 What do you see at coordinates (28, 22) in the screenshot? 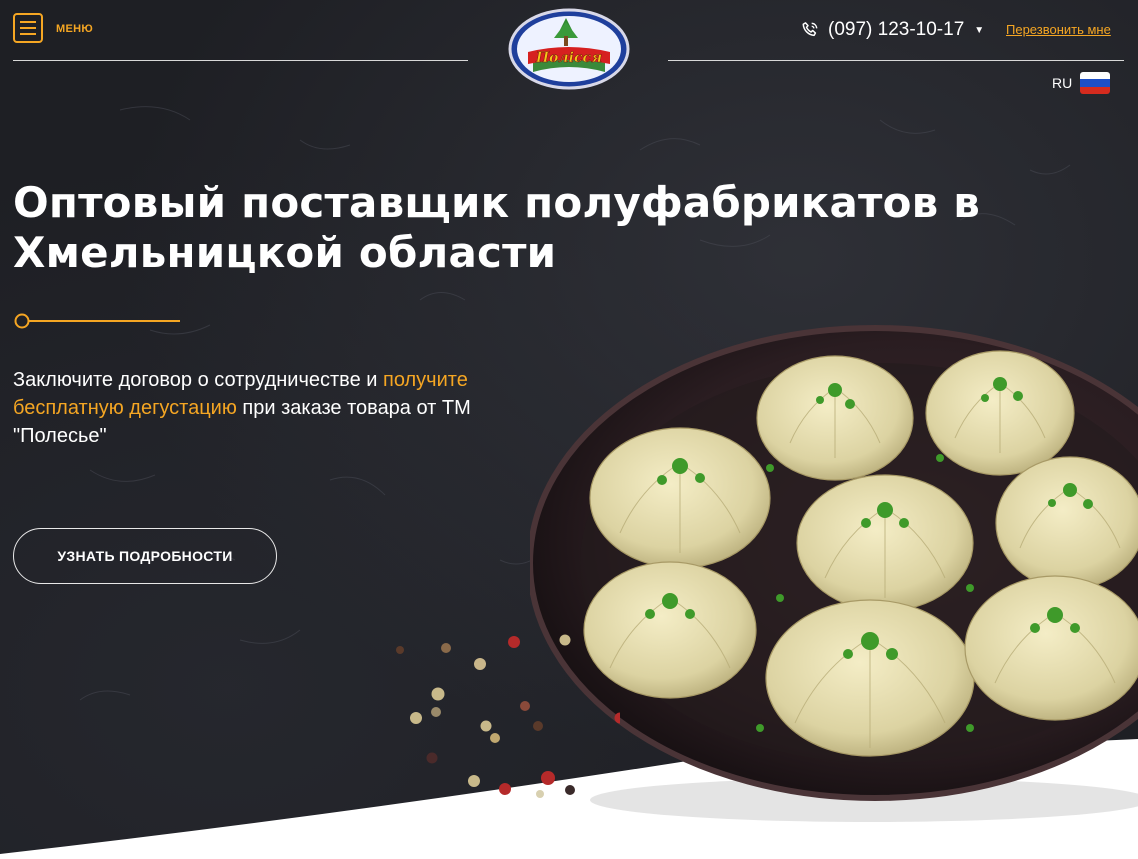
I see `menu-icon` at bounding box center [28, 22].